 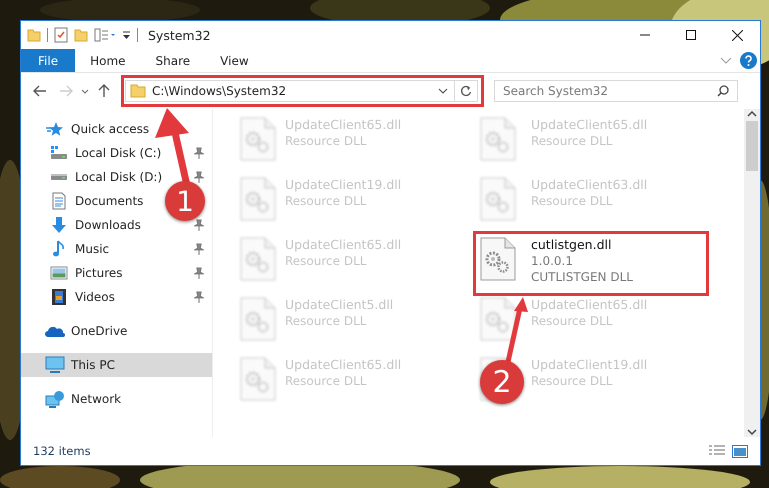 I want to click on sidebar-item: This PC, so click(x=116, y=365).